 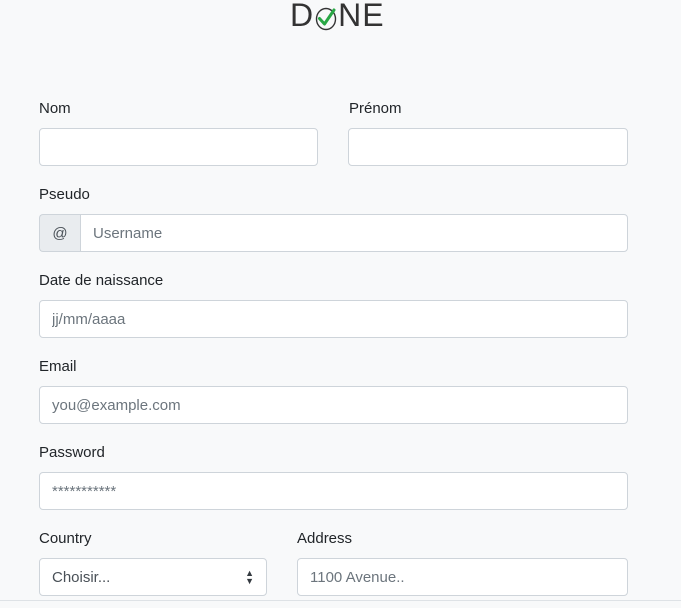 What do you see at coordinates (488, 147) in the screenshot?
I see `prenom-input` at bounding box center [488, 147].